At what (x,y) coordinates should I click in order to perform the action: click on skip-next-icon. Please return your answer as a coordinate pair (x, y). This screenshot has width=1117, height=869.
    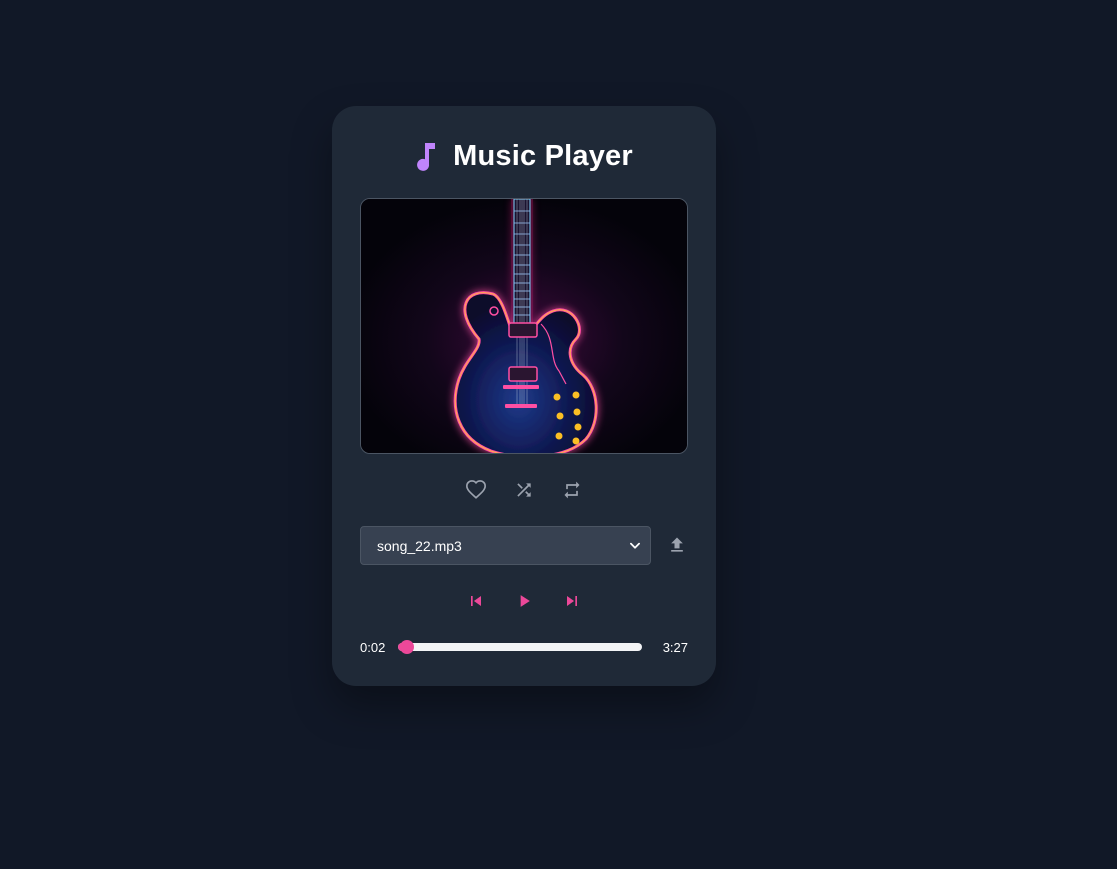
    Looking at the image, I should click on (572, 601).